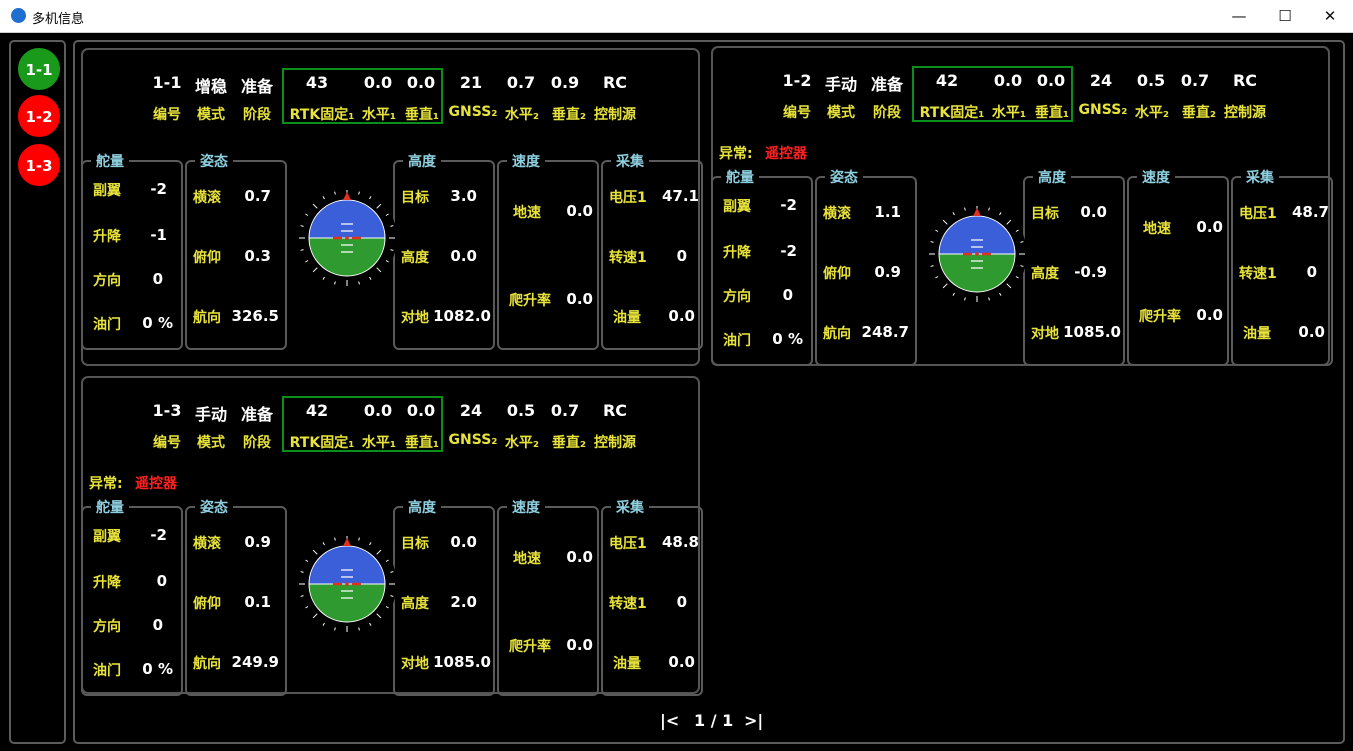 The width and height of the screenshot is (1353, 751). I want to click on uav-id-label: 编号, so click(167, 115).